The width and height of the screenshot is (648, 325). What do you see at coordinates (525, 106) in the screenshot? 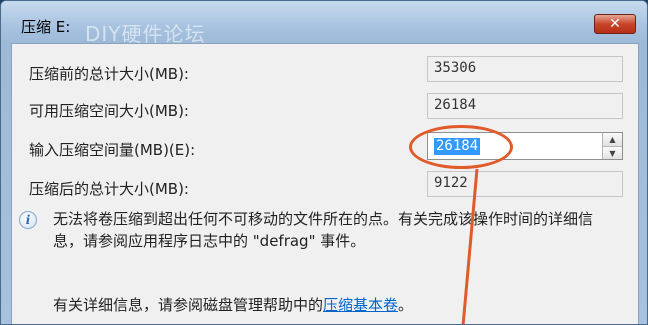
I see `available-space-field: 26184` at bounding box center [525, 106].